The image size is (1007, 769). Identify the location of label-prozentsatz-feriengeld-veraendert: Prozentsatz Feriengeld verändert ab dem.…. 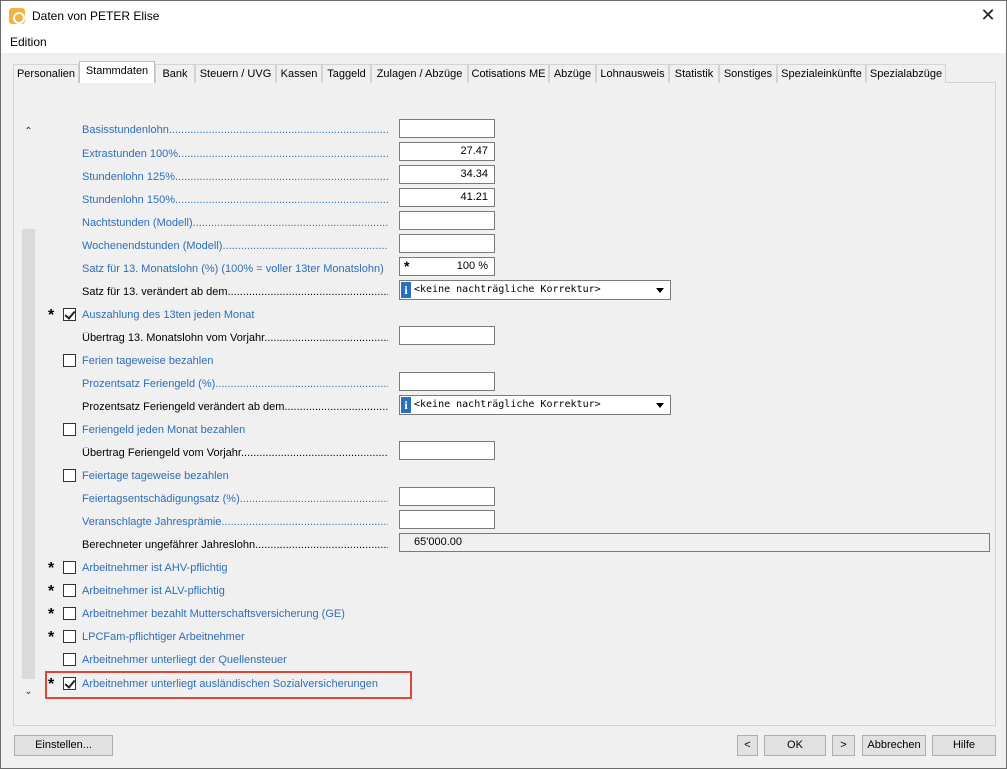
(235, 407).